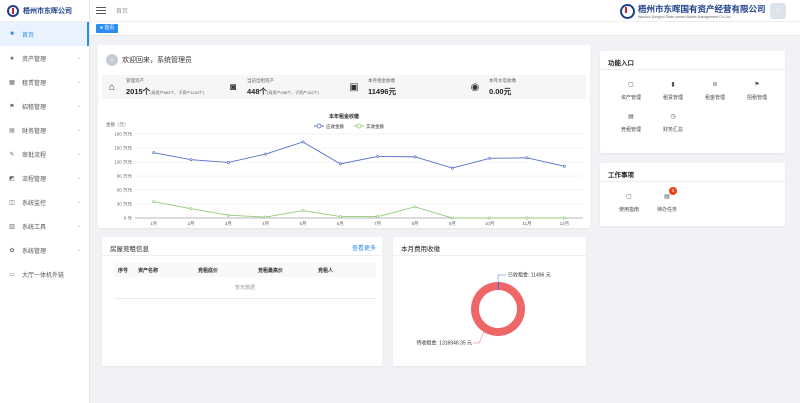 Image resolution: width=800 pixels, height=403 pixels. I want to click on sidebar-logo: 梧州市东晖公司, so click(44, 11).